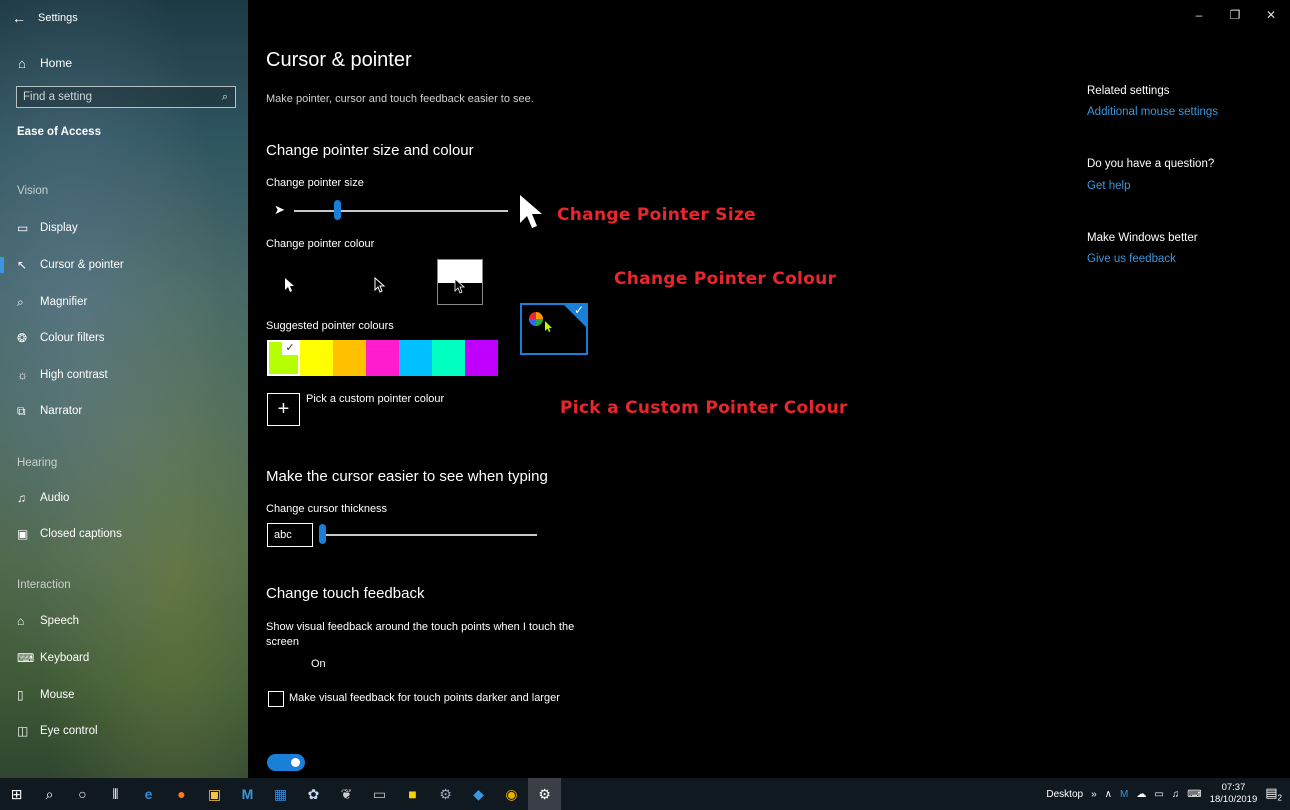  I want to click on pointer-colour-custom: ✓, so click(554, 329).